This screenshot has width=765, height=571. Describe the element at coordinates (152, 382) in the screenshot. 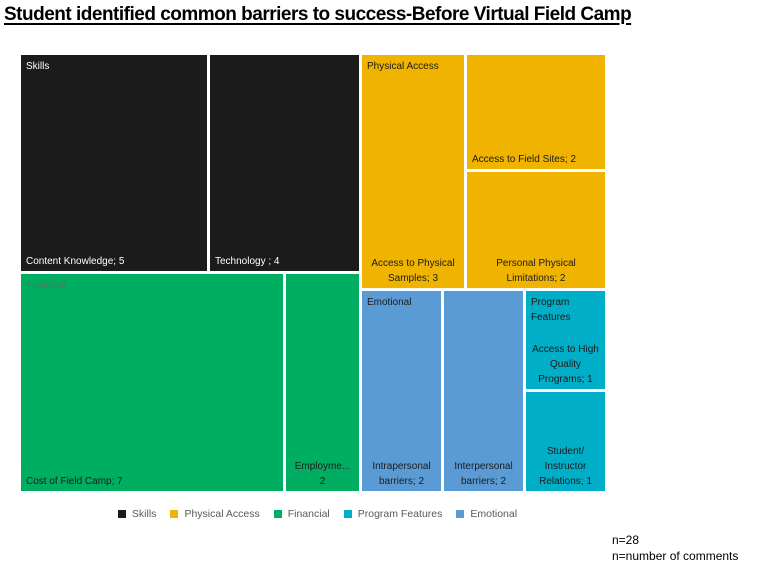

I see `tile-cost-of-field-camp` at that location.